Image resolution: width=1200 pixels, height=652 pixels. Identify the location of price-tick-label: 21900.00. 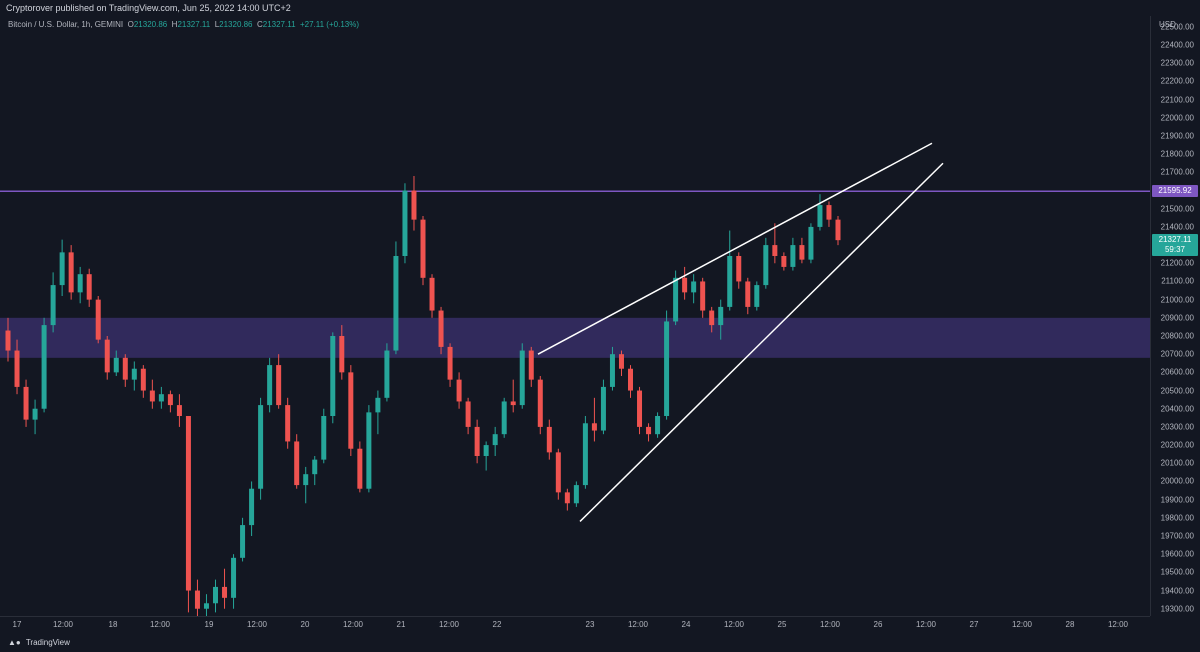
(1177, 136).